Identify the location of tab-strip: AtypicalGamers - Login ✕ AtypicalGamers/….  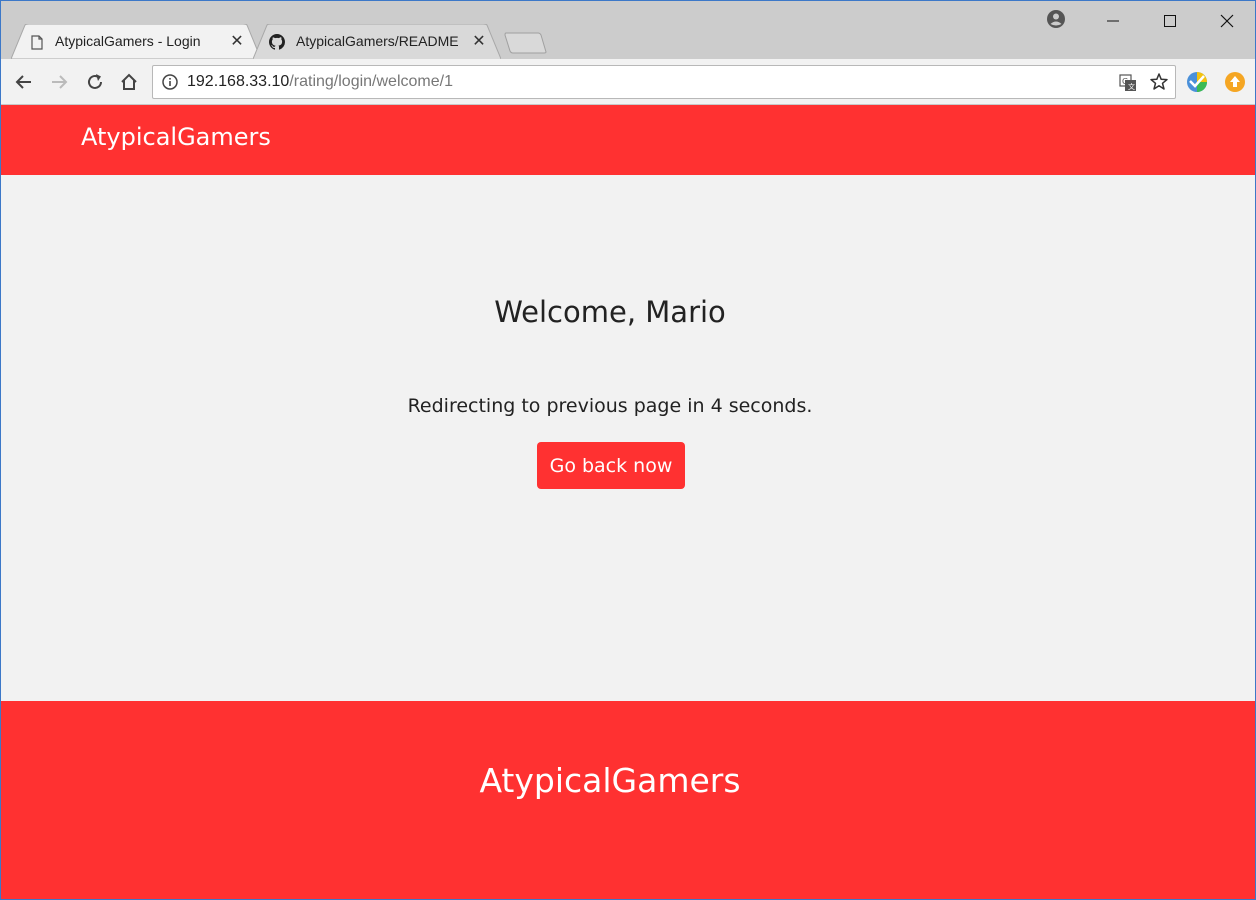
(628, 30).